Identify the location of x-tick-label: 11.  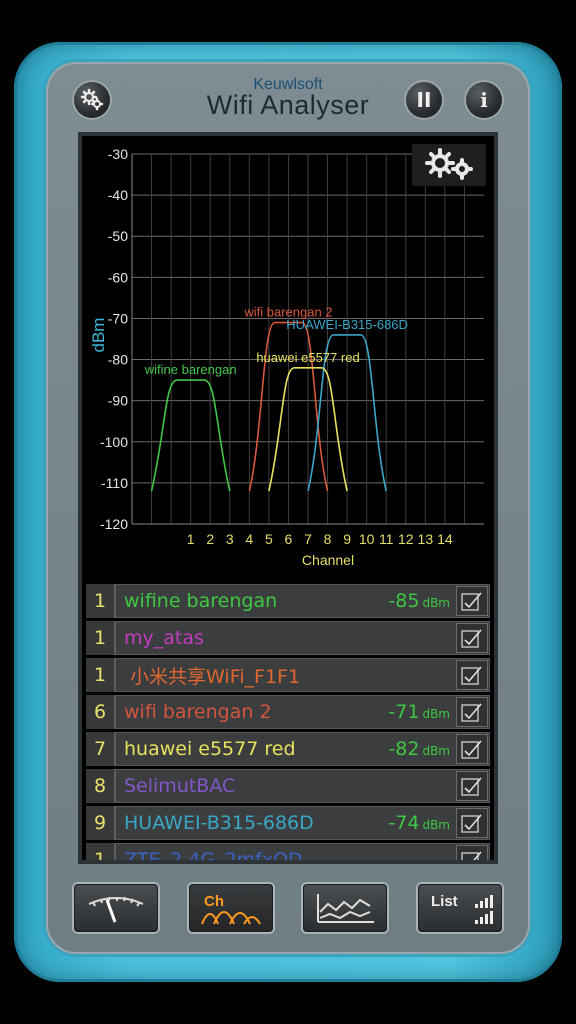
(386, 539).